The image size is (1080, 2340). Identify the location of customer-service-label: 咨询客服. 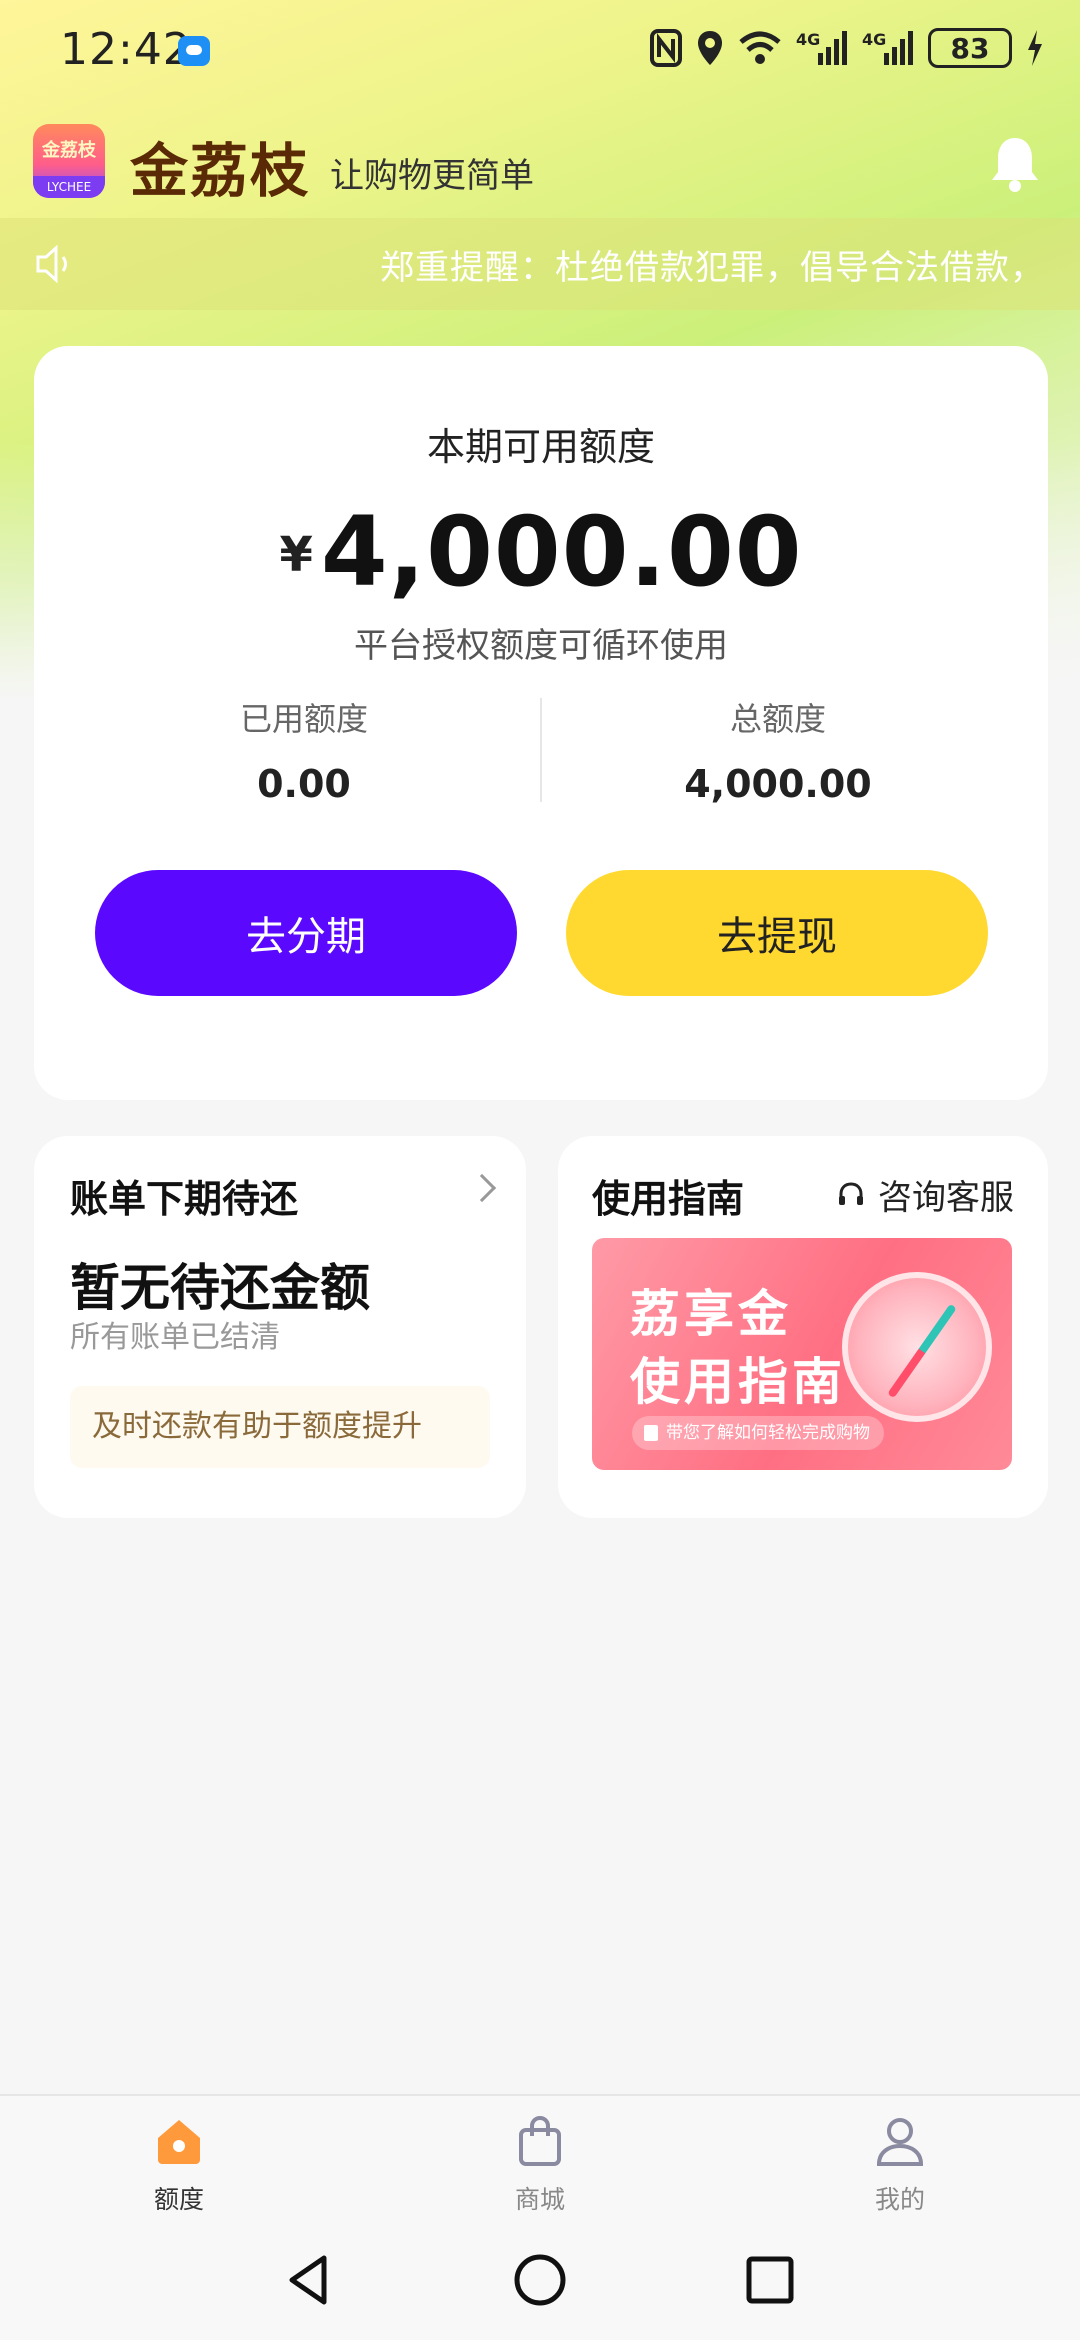
(946, 1198).